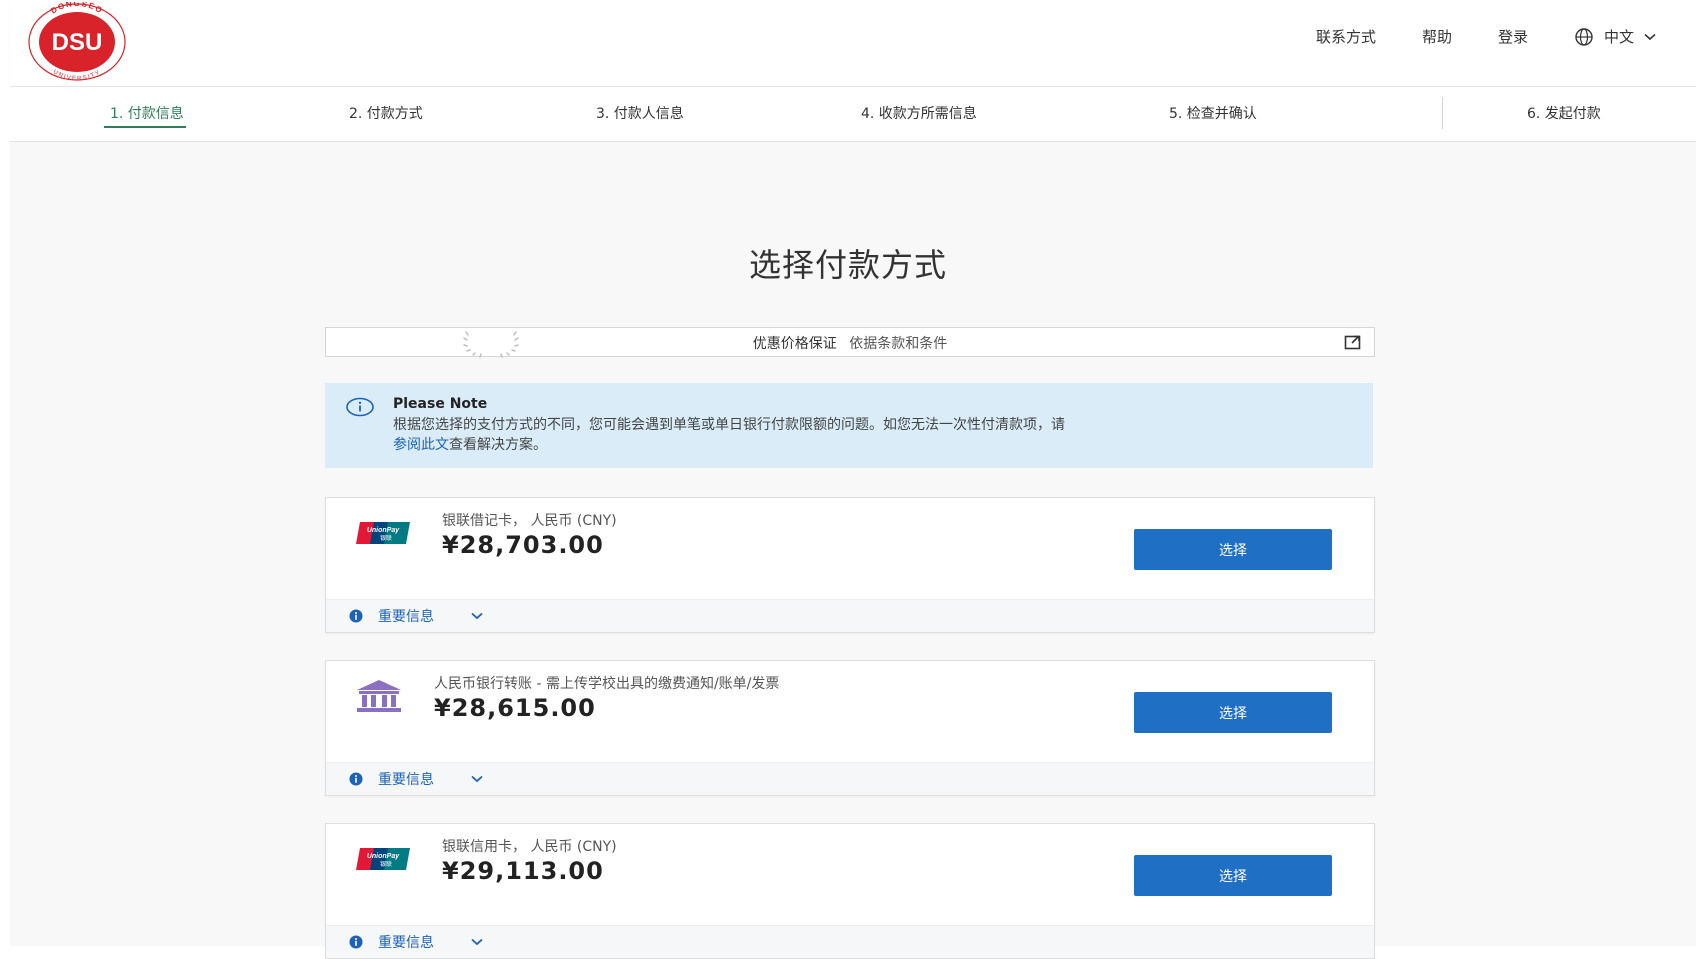 This screenshot has width=1696, height=959. I want to click on option-amount: ¥28,703.00, so click(523, 545).